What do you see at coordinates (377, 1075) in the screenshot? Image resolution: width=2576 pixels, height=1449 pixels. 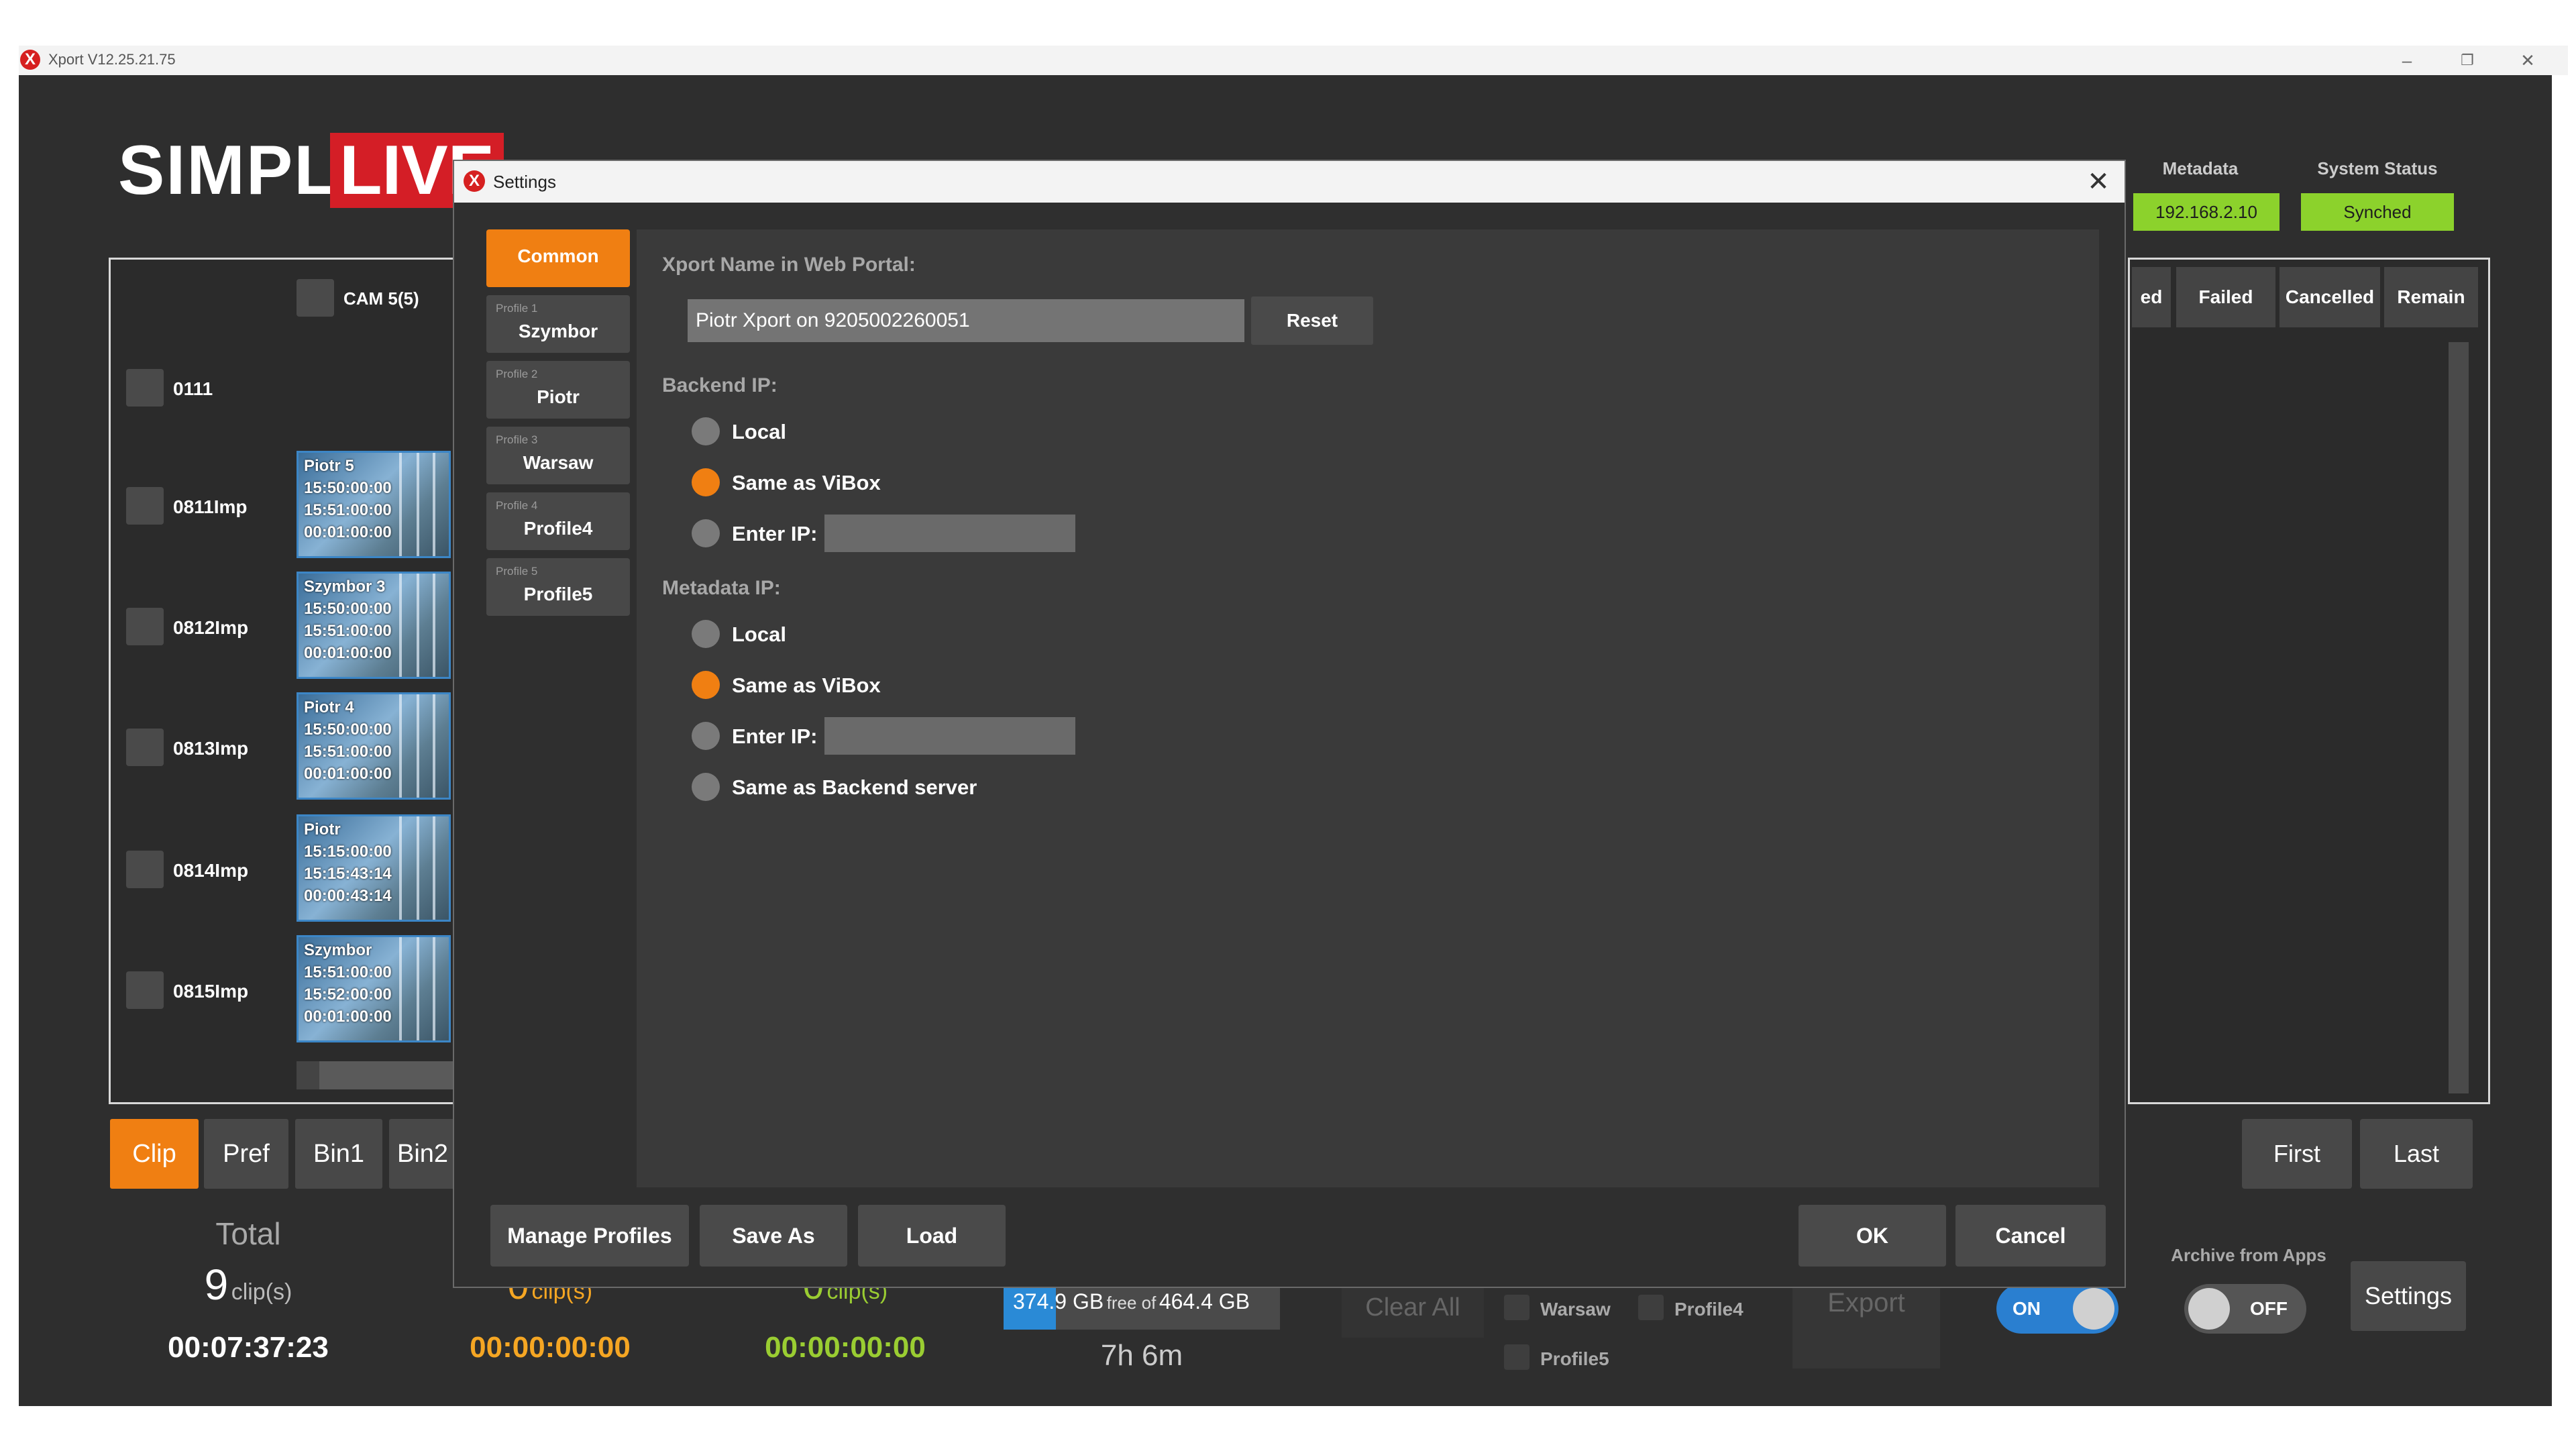 I see `clip-panel-scrollbar` at bounding box center [377, 1075].